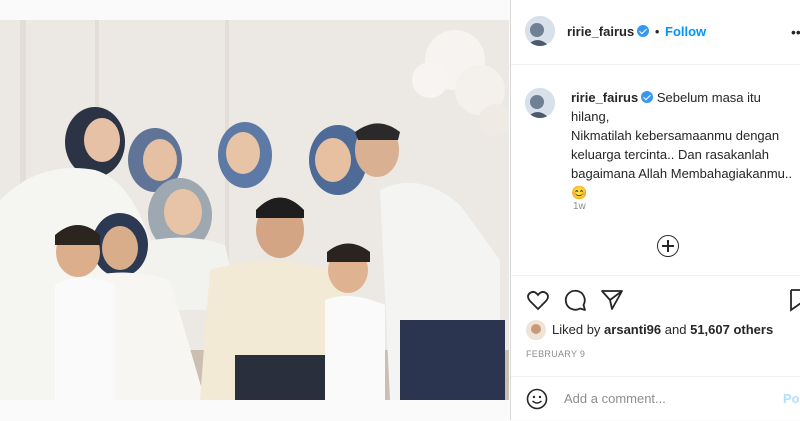  What do you see at coordinates (668, 246) in the screenshot?
I see `add-icon` at bounding box center [668, 246].